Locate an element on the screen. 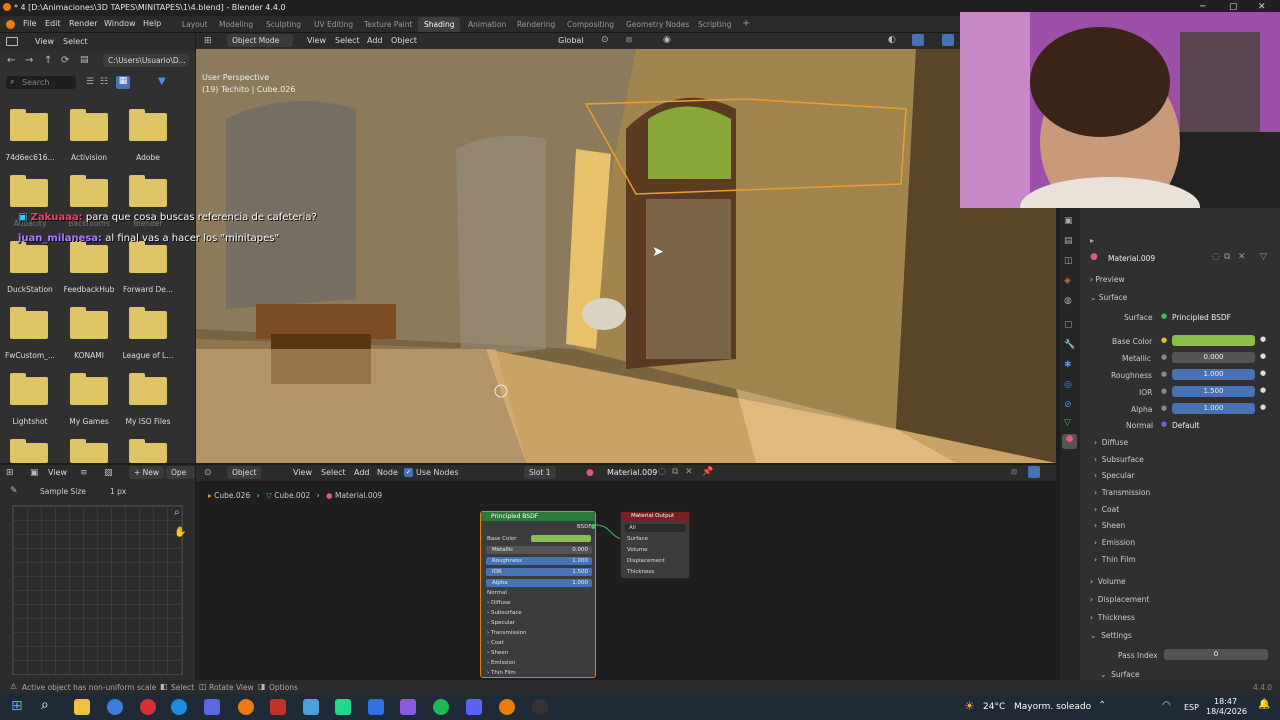  menu-edit: Edit is located at coordinates (53, 23).